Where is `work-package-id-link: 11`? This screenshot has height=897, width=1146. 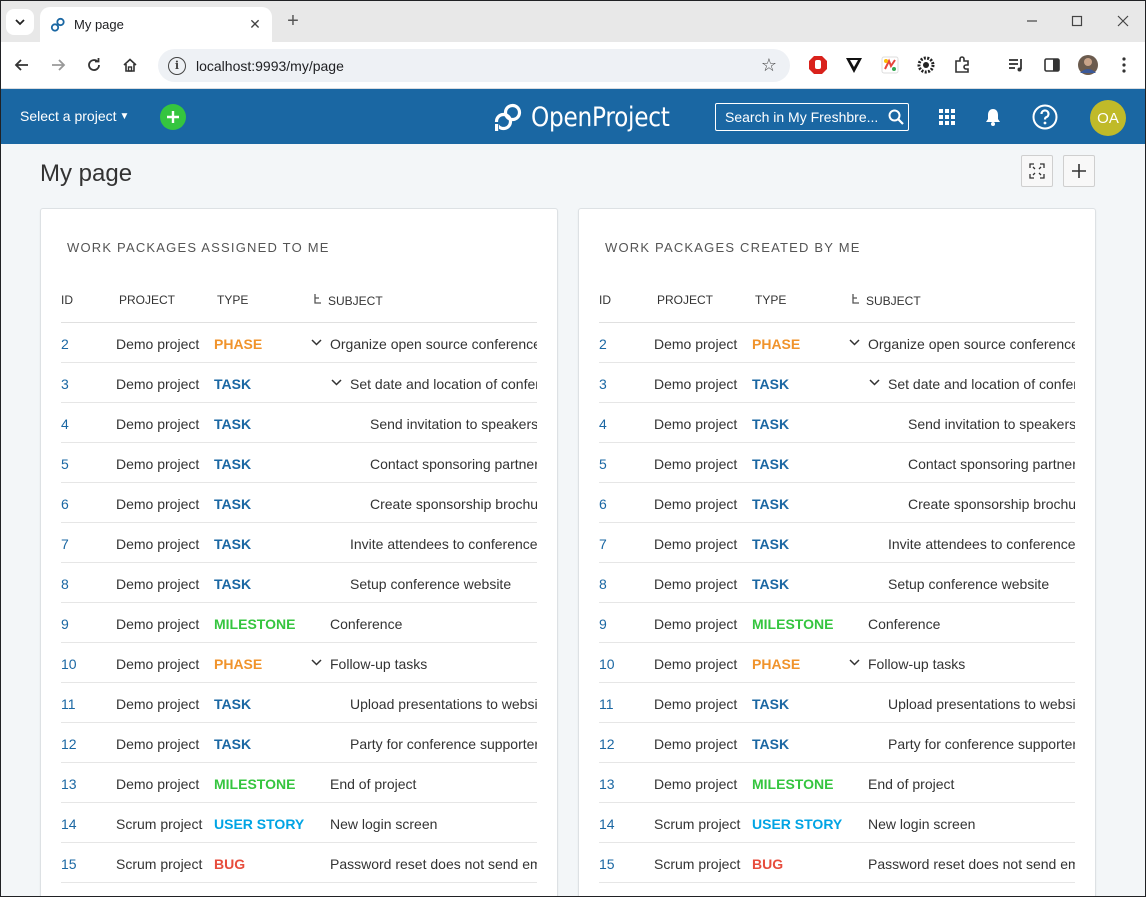 work-package-id-link: 11 is located at coordinates (606, 704).